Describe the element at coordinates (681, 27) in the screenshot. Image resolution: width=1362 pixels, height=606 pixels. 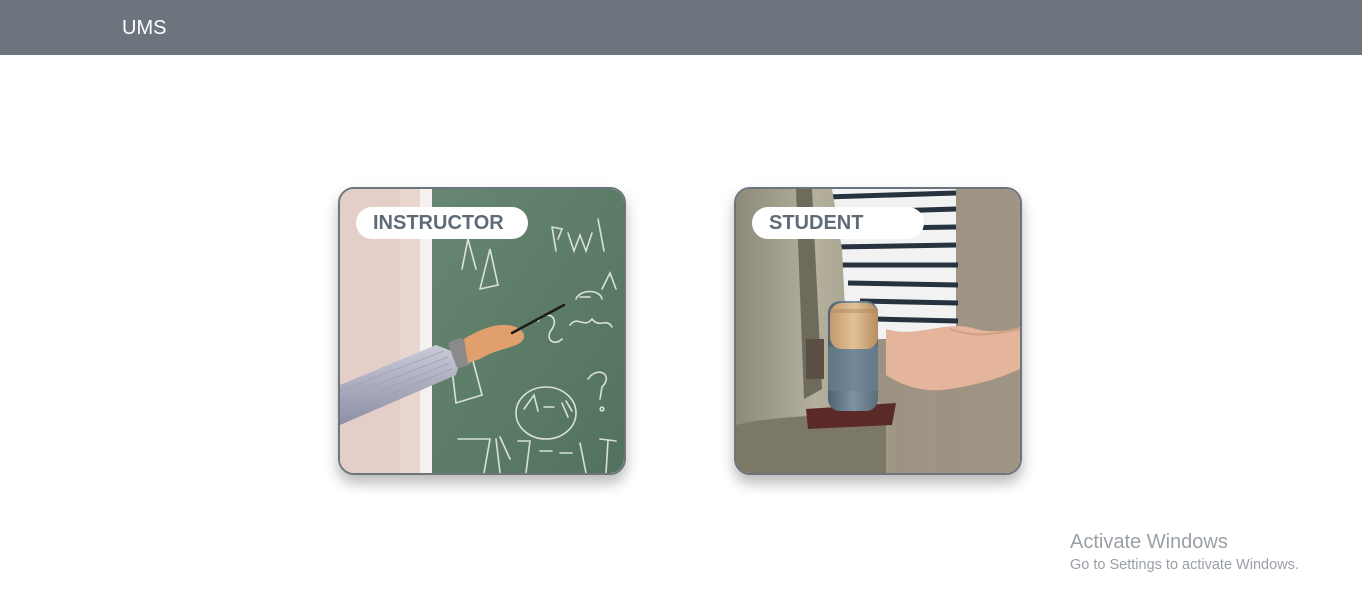
I see `navbar: UMS` at that location.